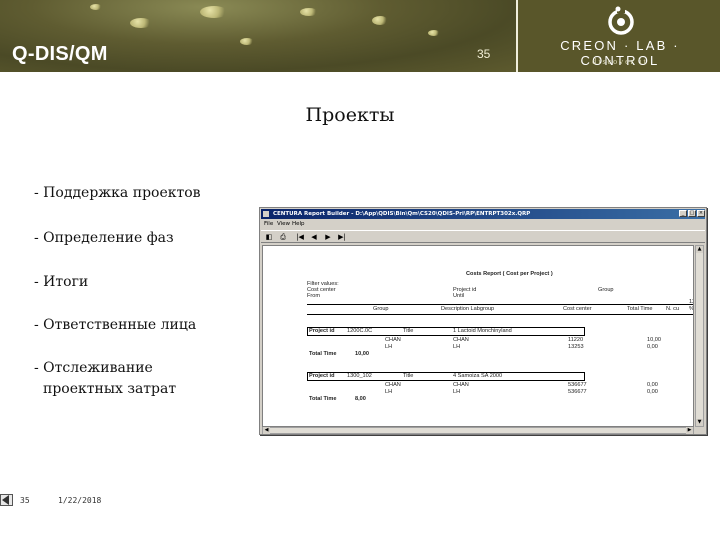  I want to click on column-header: %, so click(691, 309).